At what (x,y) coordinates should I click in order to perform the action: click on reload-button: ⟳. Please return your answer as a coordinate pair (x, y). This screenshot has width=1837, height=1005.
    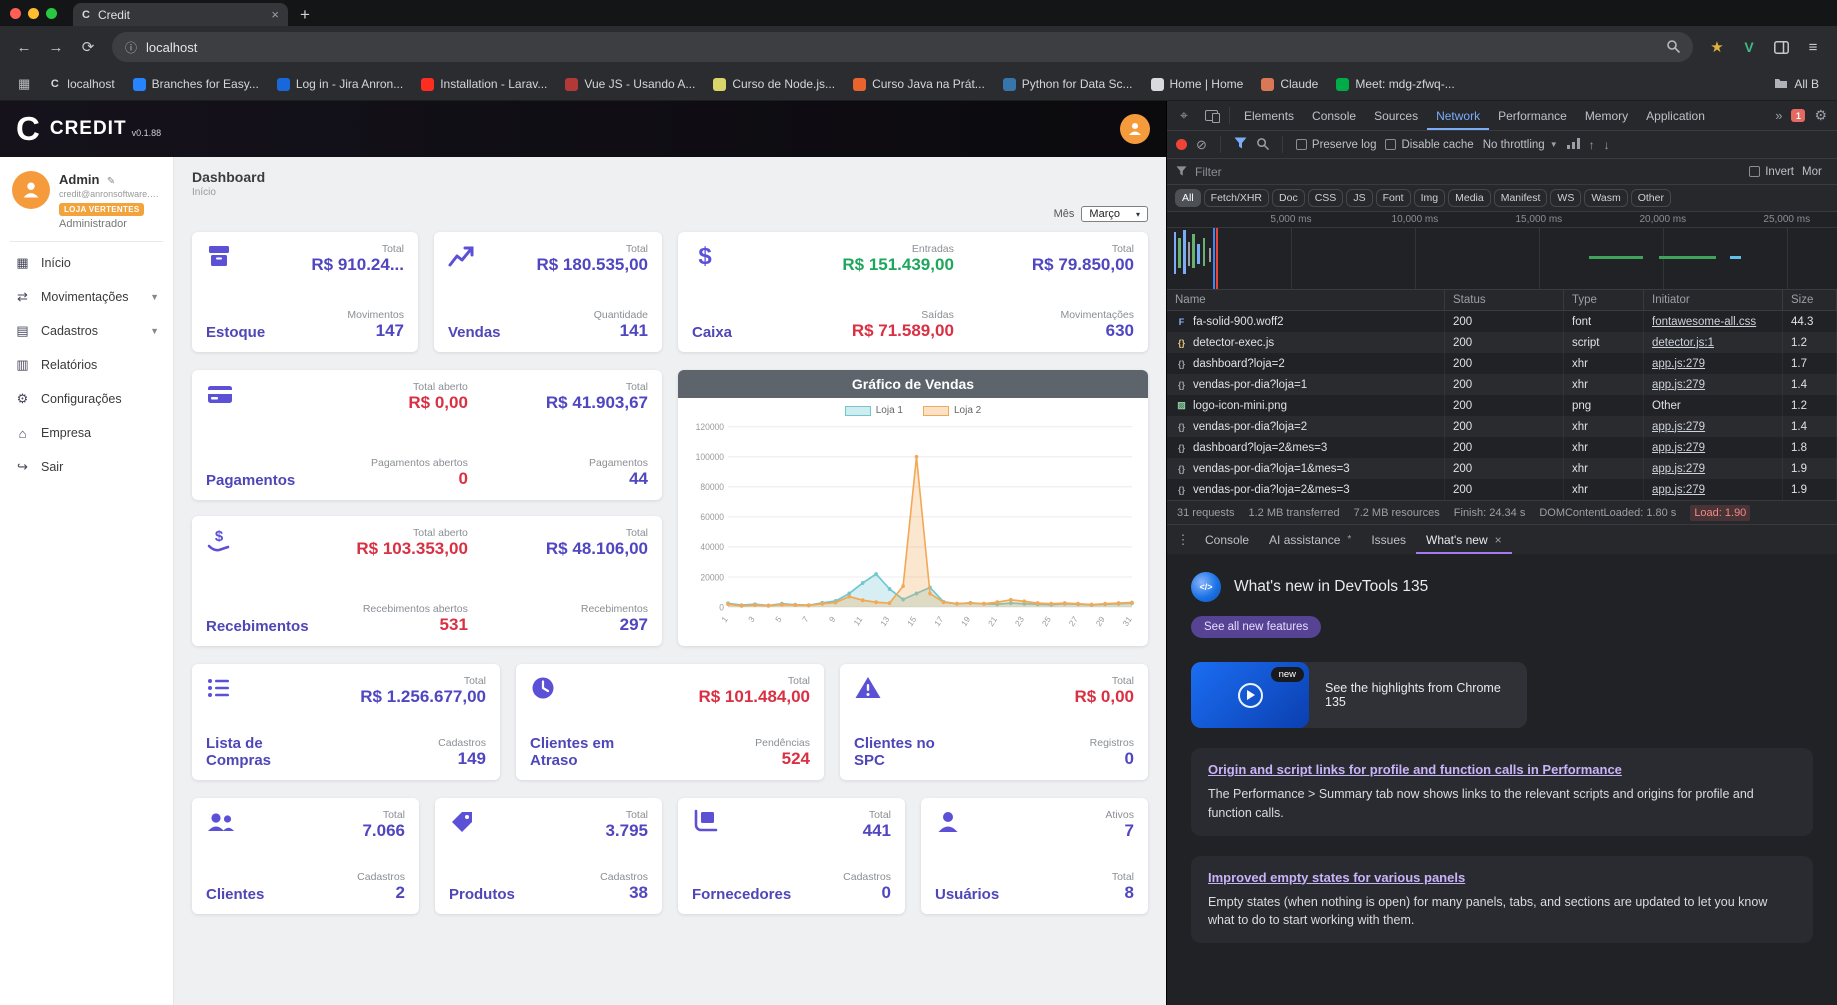
    Looking at the image, I should click on (88, 47).